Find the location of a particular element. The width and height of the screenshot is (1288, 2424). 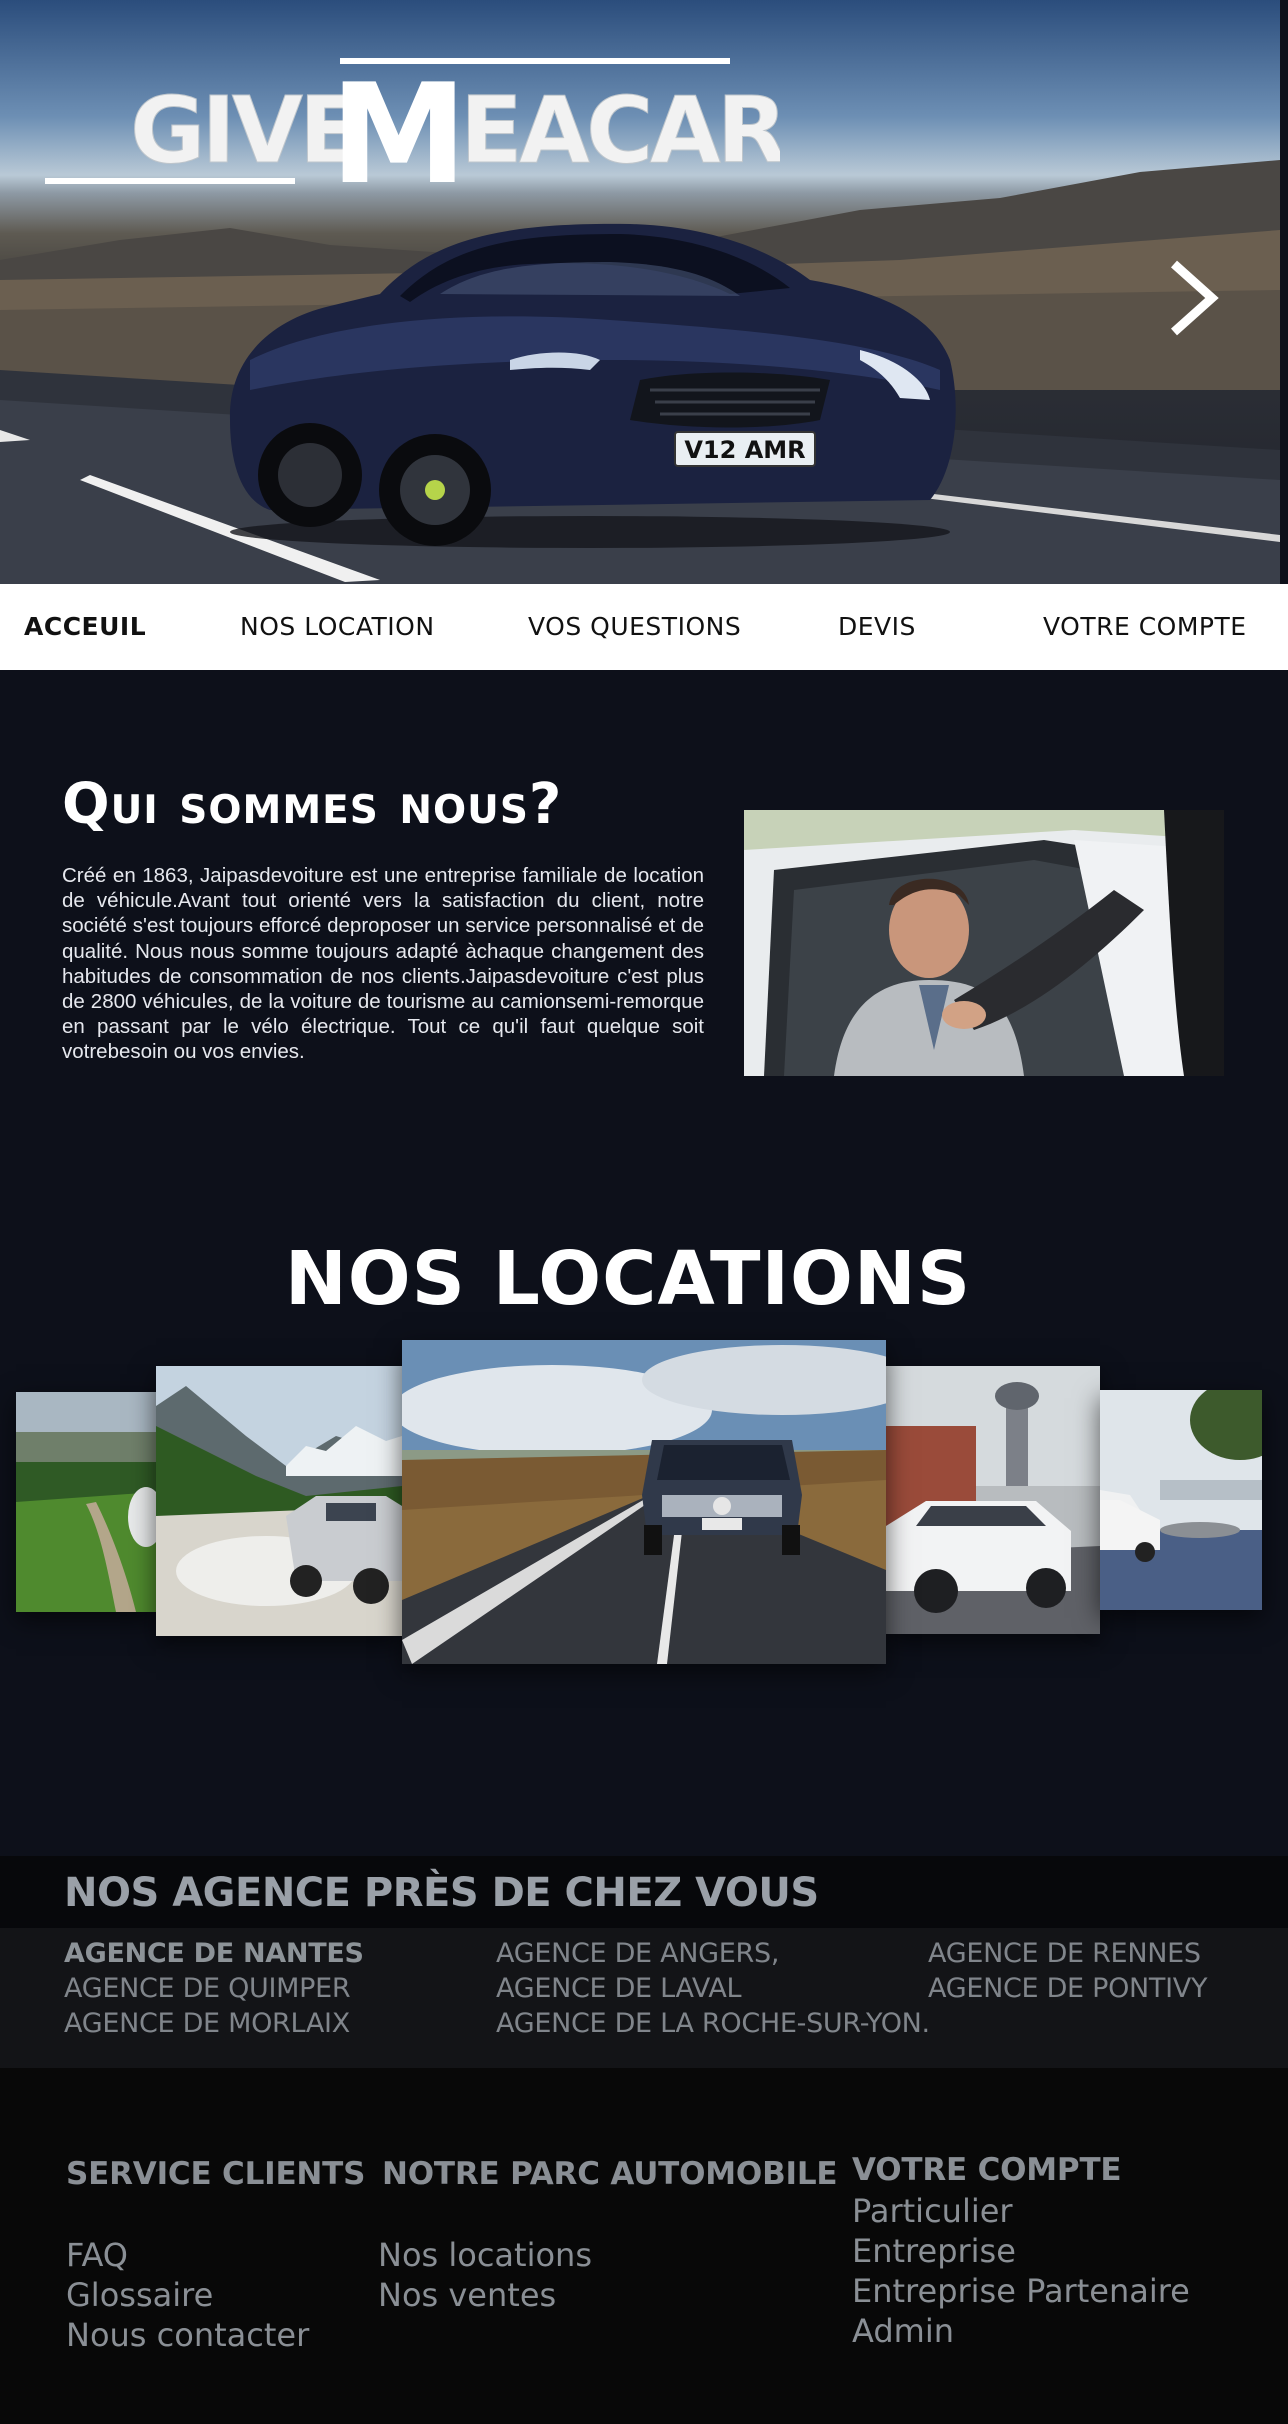

about-title: Qui sommes nous? is located at coordinates (312, 804).